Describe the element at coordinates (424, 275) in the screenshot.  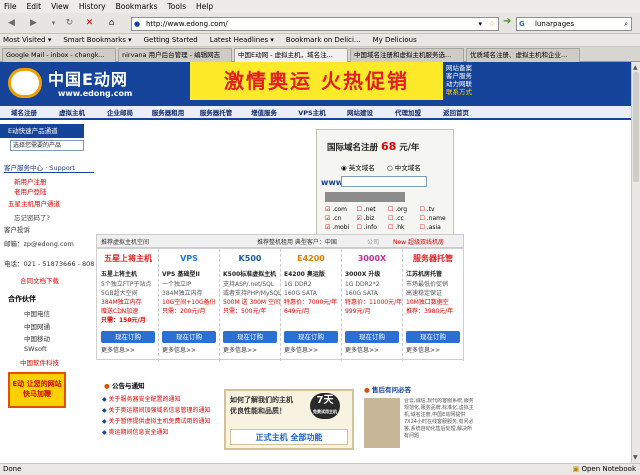
I see `hosting-name: 江苏机房托管` at that location.